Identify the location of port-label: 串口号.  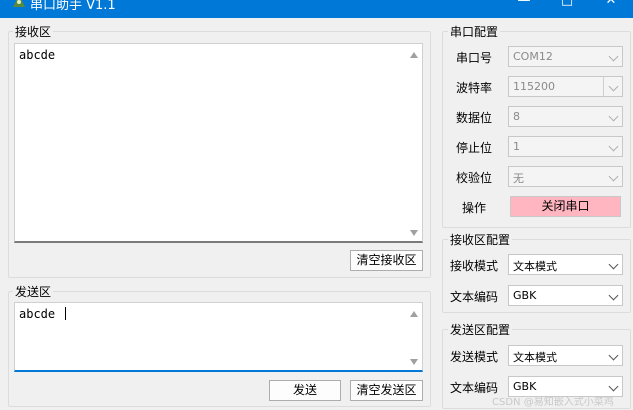
(474, 58).